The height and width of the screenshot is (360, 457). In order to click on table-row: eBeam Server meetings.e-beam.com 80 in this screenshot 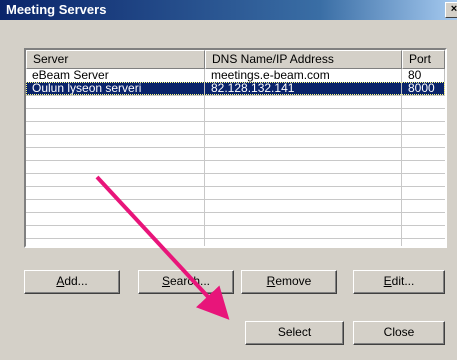, I will do `click(235, 75)`.